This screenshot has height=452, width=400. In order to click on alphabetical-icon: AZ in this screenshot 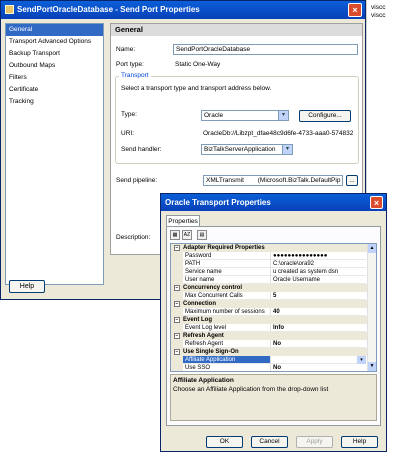, I will do `click(187, 235)`.